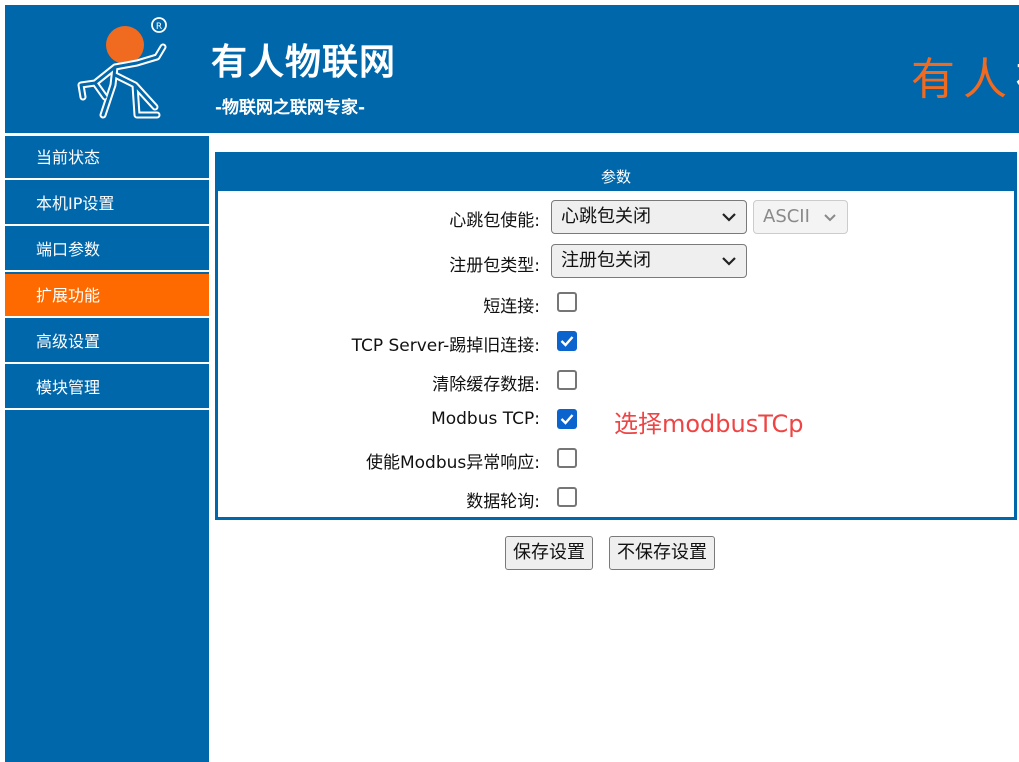 The width and height of the screenshot is (1019, 762). I want to click on modbus-tcp-label: Modbus TCP:, so click(485, 419).